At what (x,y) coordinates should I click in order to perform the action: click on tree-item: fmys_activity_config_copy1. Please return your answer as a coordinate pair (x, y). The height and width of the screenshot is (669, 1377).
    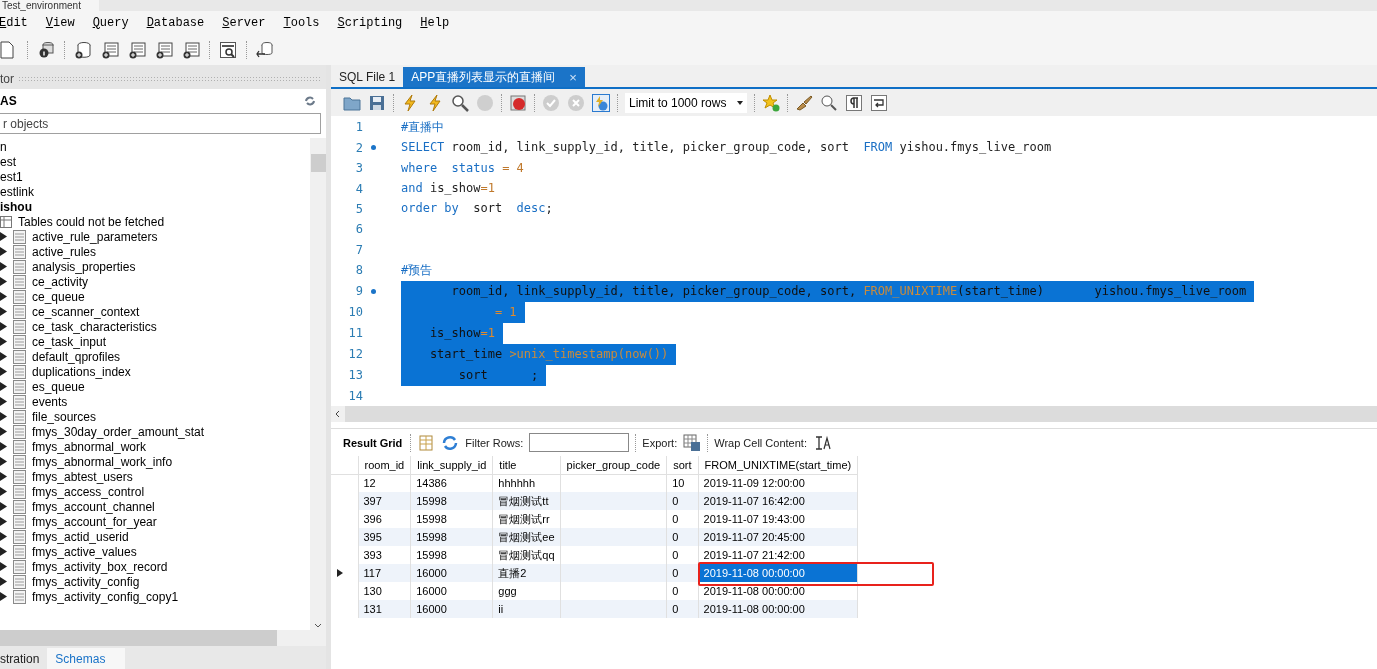
    Looking at the image, I should click on (105, 596).